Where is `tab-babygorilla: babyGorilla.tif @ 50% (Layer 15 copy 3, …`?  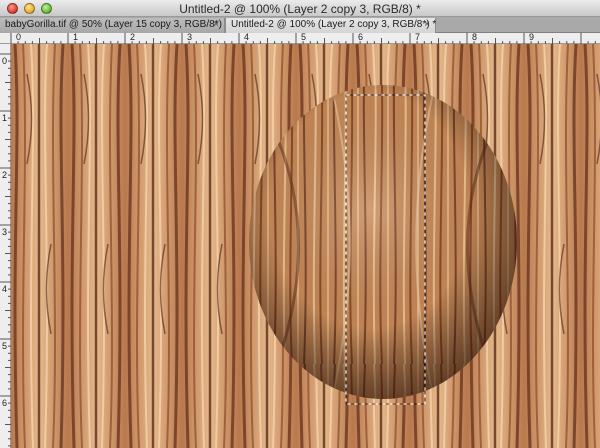
tab-babygorilla: babyGorilla.tif @ 50% (Layer 15 copy 3, … is located at coordinates (114, 25).